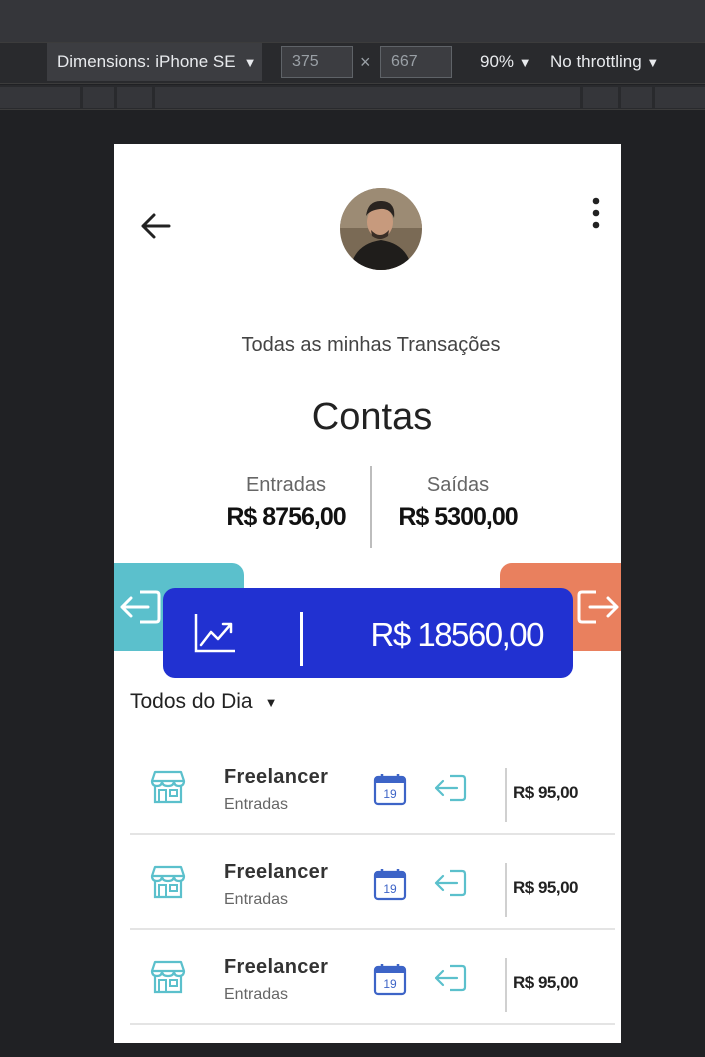  Describe the element at coordinates (301, 639) in the screenshot. I see `card-divider` at that location.